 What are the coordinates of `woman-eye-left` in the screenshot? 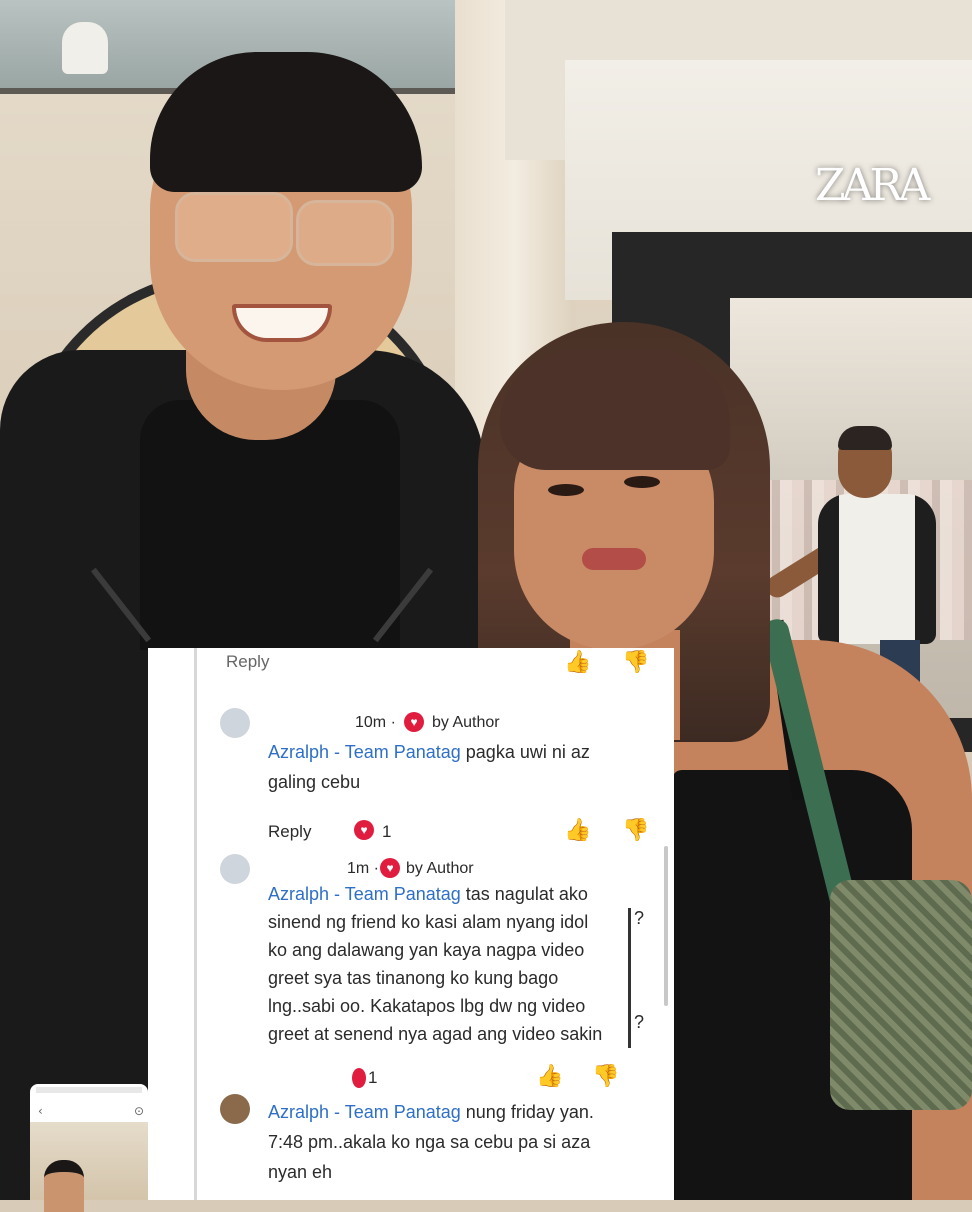 It's located at (566, 490).